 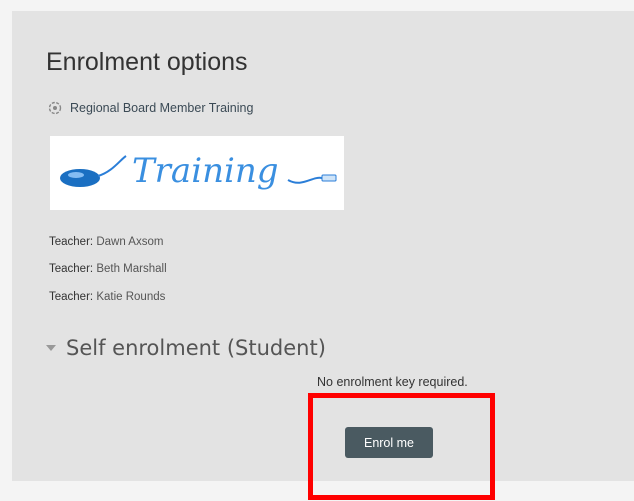 I want to click on self-enrolment-title: Self enrolment (Student), so click(x=196, y=348).